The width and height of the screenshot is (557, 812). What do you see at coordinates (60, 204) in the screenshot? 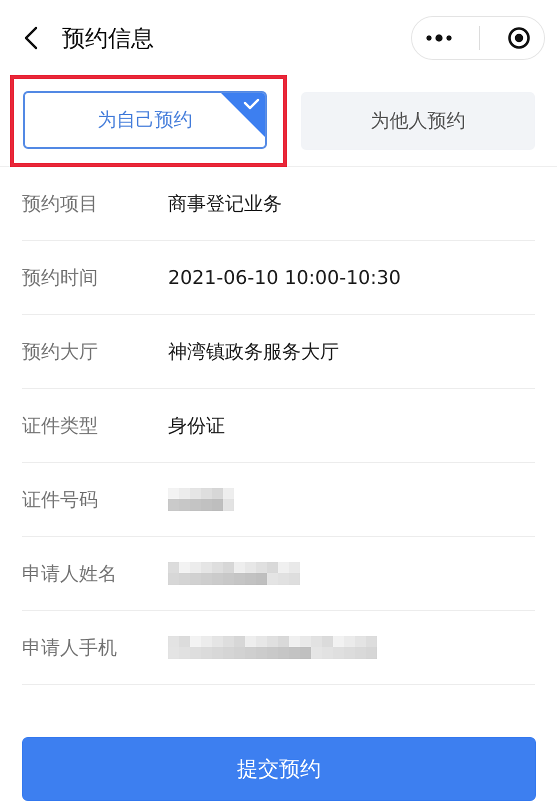
I see `field-label: 预约项目` at bounding box center [60, 204].